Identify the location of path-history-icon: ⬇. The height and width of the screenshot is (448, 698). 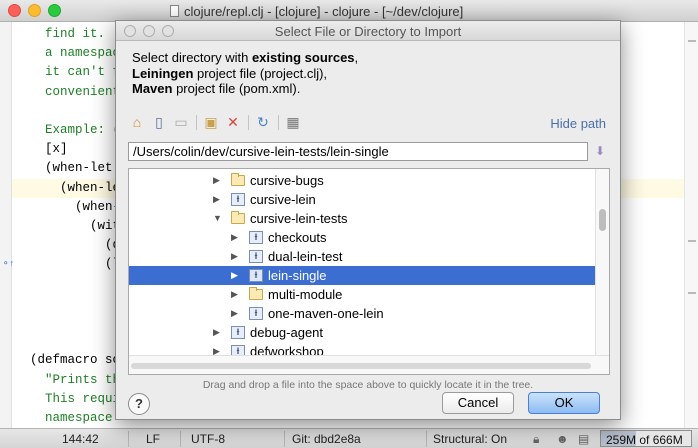
(600, 151).